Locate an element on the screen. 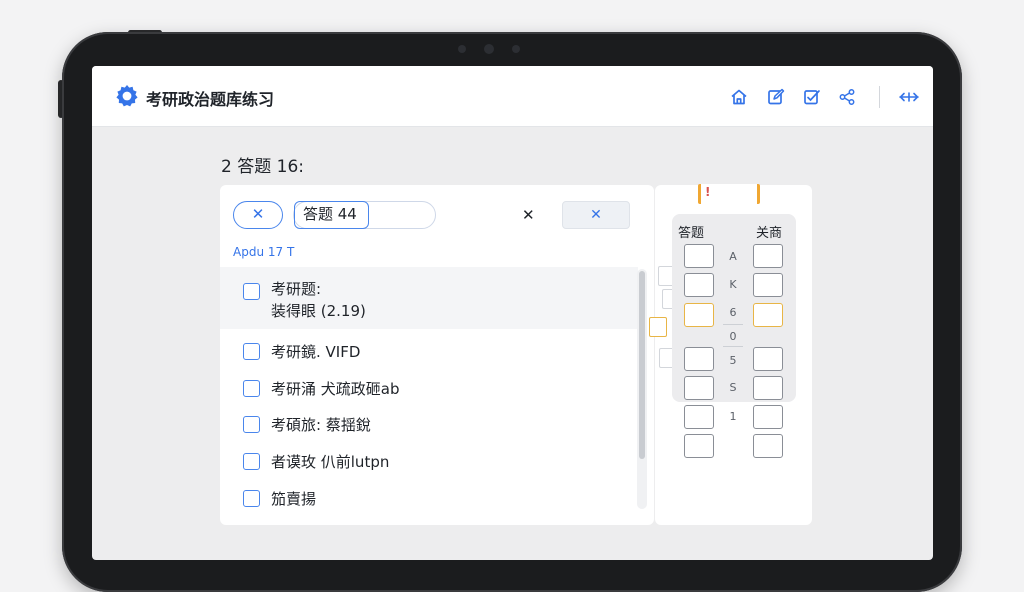 Image resolution: width=1024 pixels, height=592 pixels. camera-lens is located at coordinates (489, 49).